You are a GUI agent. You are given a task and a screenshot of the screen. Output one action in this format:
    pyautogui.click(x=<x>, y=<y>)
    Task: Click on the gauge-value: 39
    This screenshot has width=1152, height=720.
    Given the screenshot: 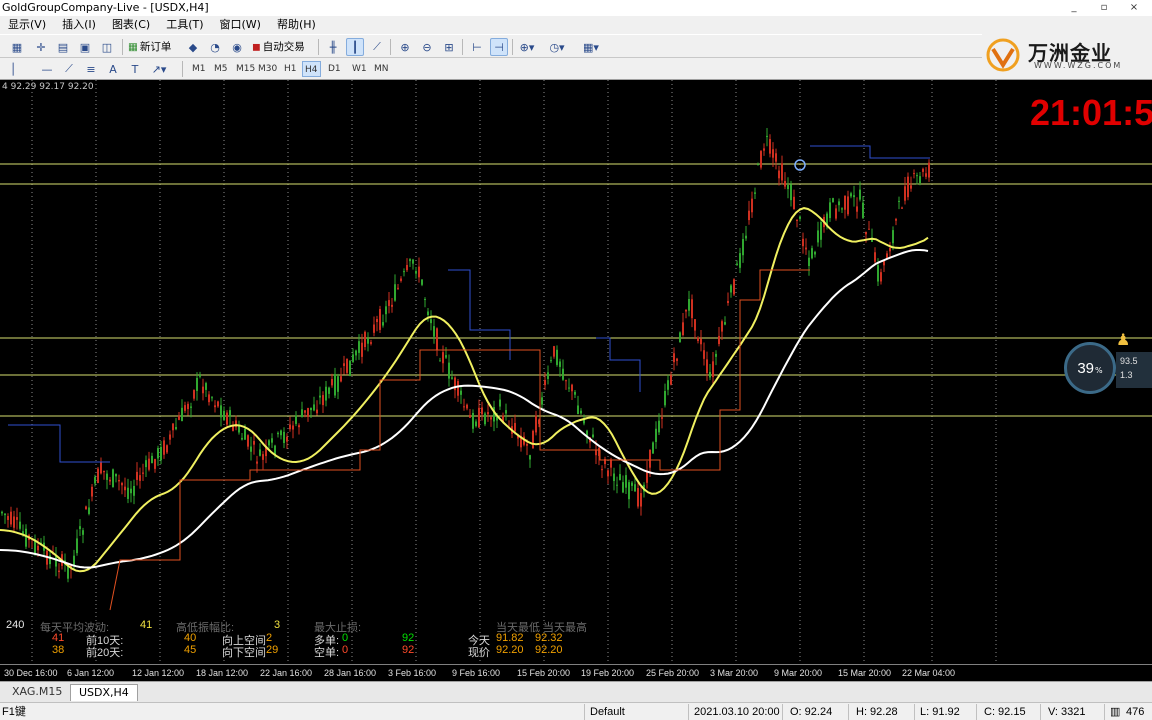 What is the action you would take?
    pyautogui.click(x=1086, y=368)
    